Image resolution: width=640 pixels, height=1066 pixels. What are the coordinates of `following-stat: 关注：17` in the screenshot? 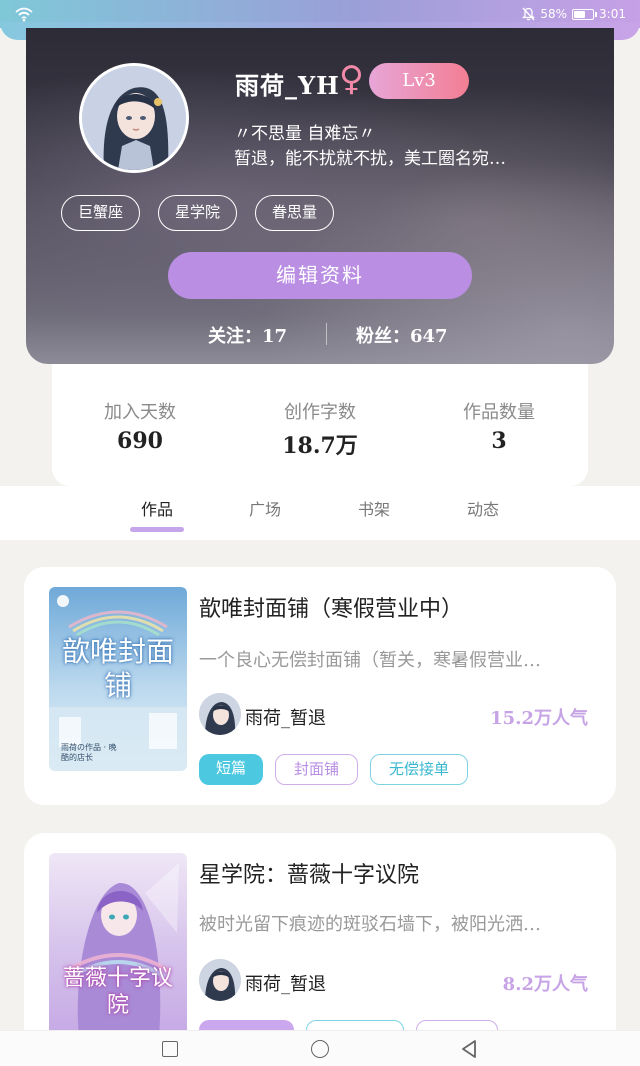 It's located at (247, 335).